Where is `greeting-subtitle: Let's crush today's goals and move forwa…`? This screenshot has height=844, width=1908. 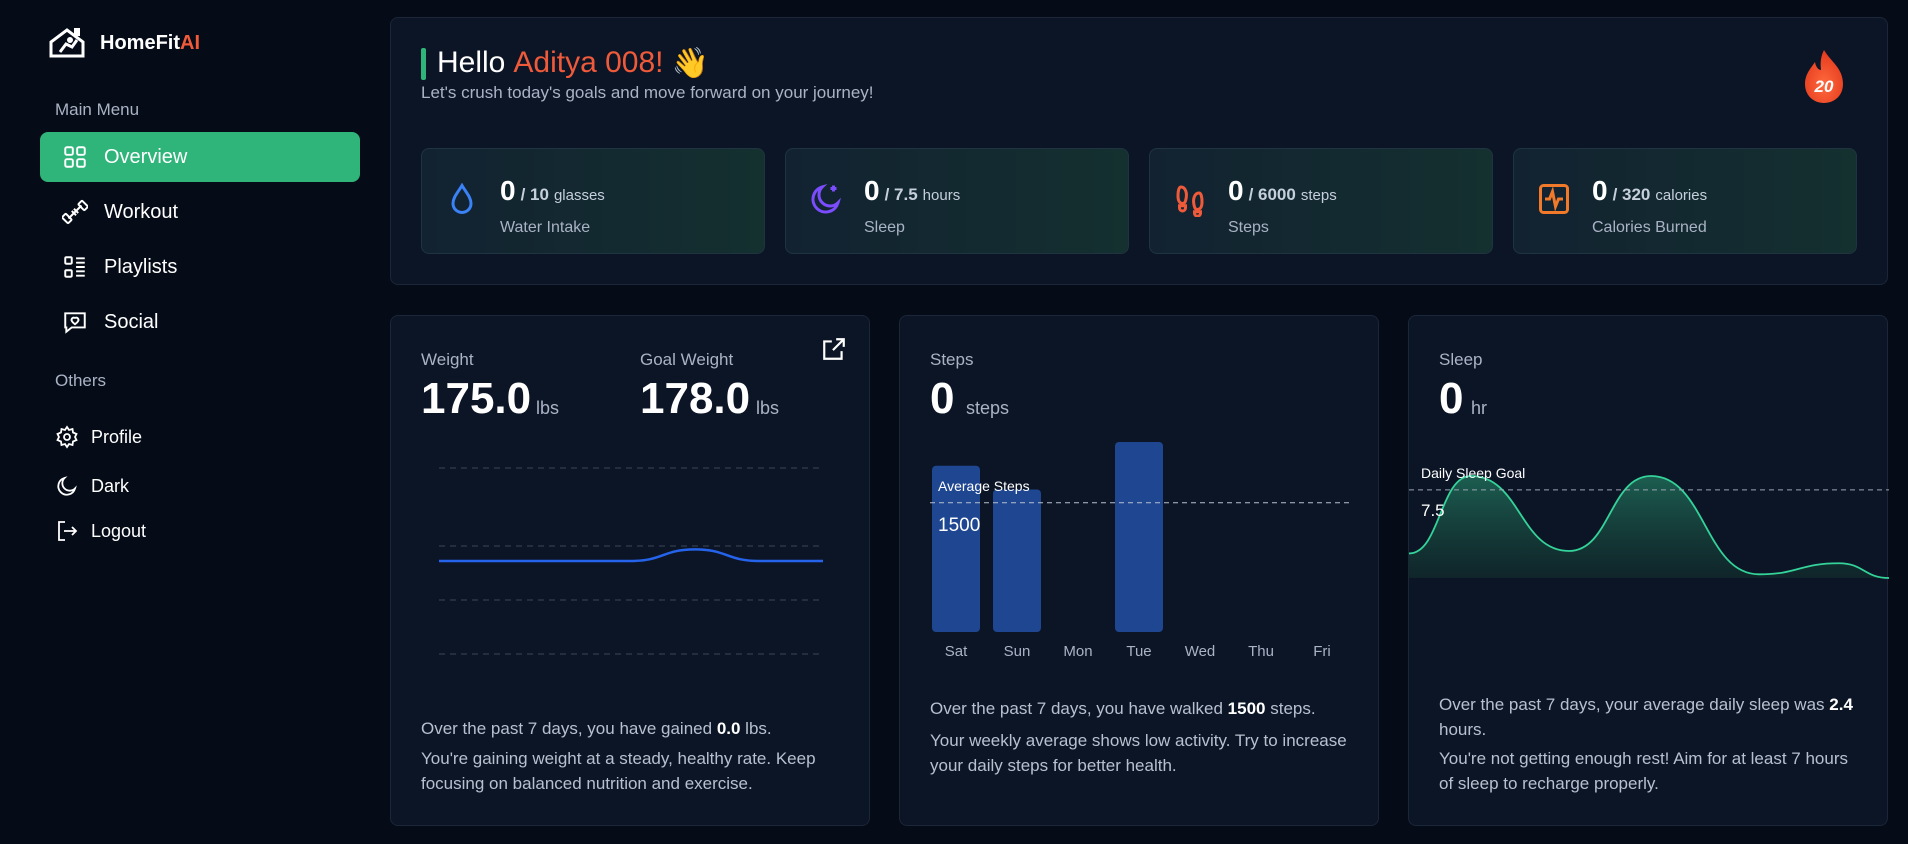 greeting-subtitle: Let's crush today's goals and move forwa… is located at coordinates (647, 92).